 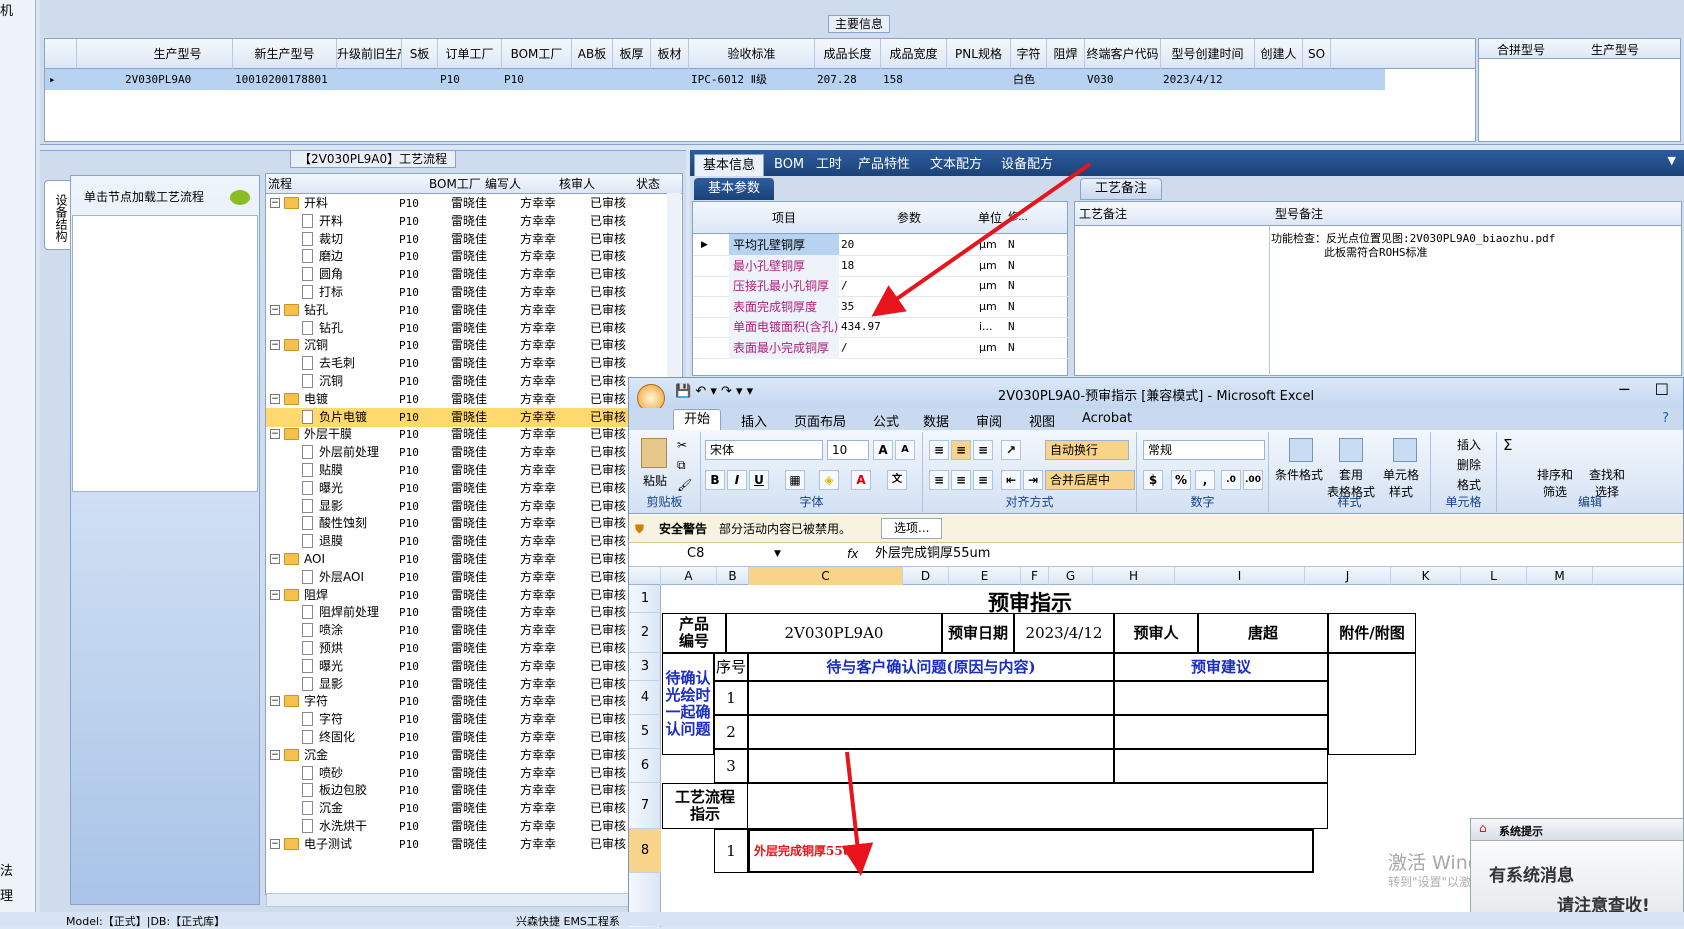 I want to click on align-top-icon: ≡, so click(x=939, y=450).